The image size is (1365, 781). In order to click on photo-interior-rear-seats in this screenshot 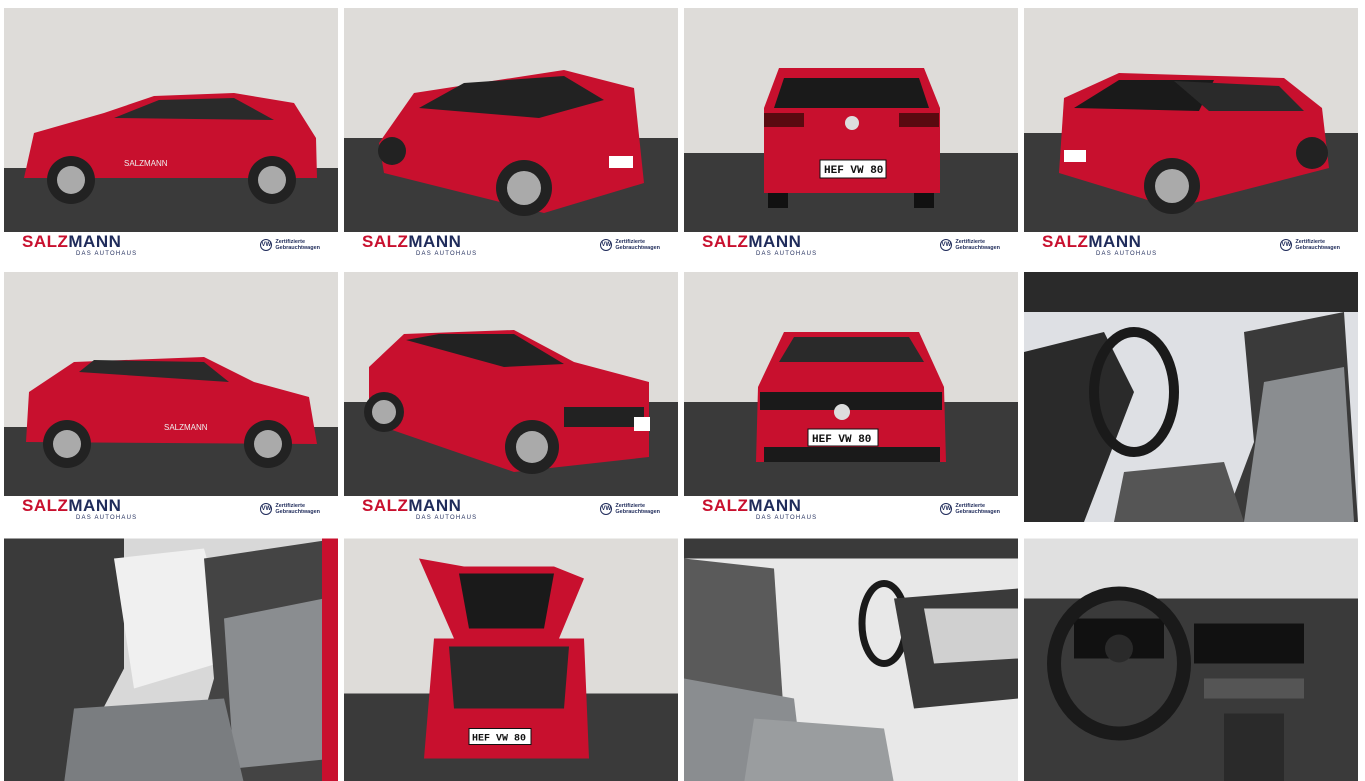, I will do `click(171, 658)`.